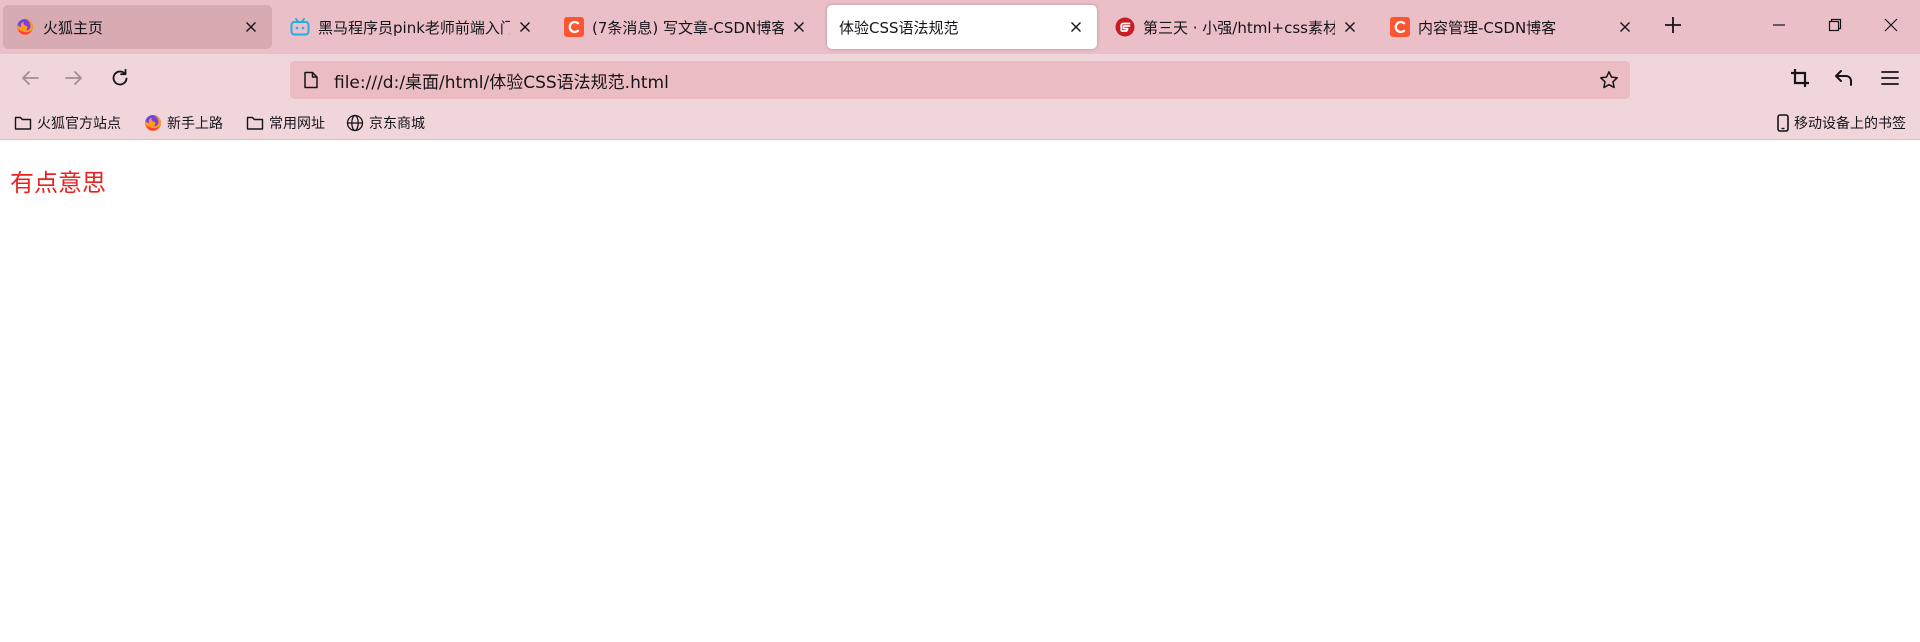 This screenshot has width=1920, height=642. I want to click on tab-title: 黑马程序员pink老师前端入门教, so click(414, 27).